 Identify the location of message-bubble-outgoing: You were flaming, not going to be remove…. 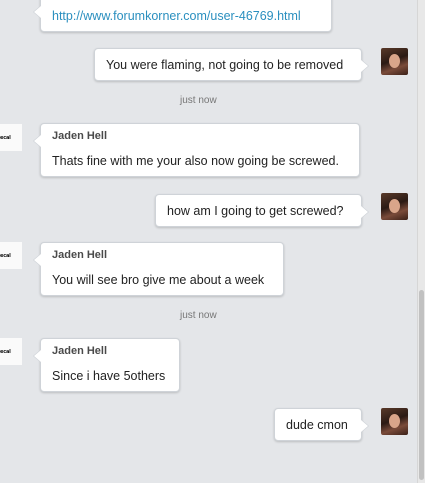
(228, 64).